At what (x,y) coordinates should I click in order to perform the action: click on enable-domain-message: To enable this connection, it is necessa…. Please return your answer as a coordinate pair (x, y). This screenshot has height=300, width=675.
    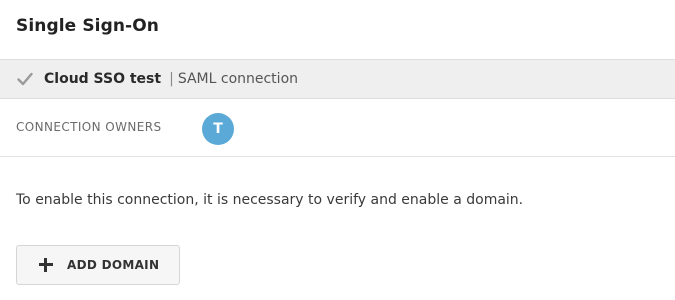
    Looking at the image, I should click on (270, 200).